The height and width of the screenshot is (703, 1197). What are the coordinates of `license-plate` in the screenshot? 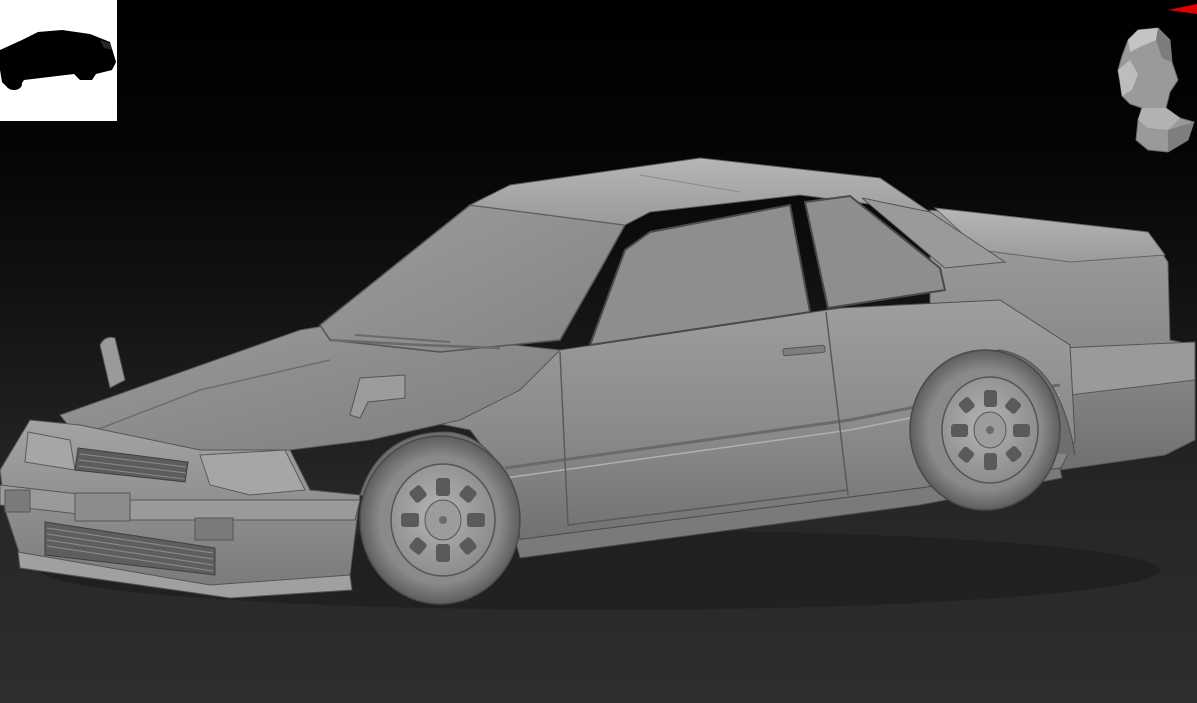 It's located at (102, 507).